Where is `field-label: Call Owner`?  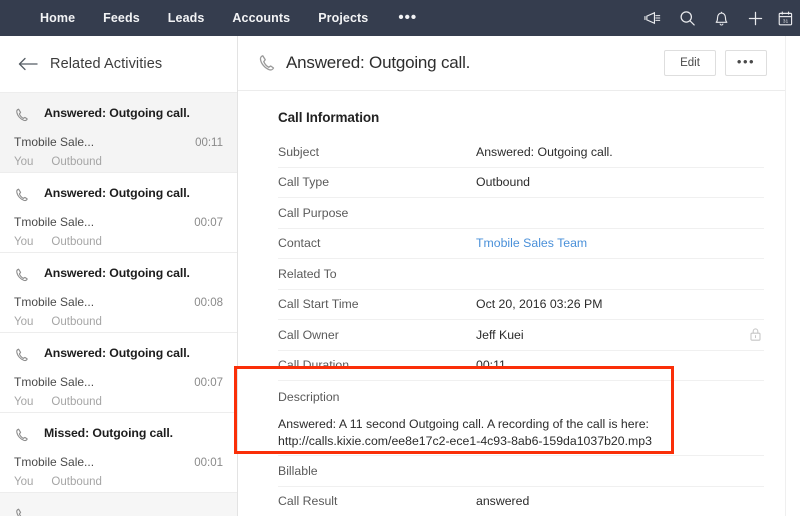
field-label: Call Owner is located at coordinates (308, 334).